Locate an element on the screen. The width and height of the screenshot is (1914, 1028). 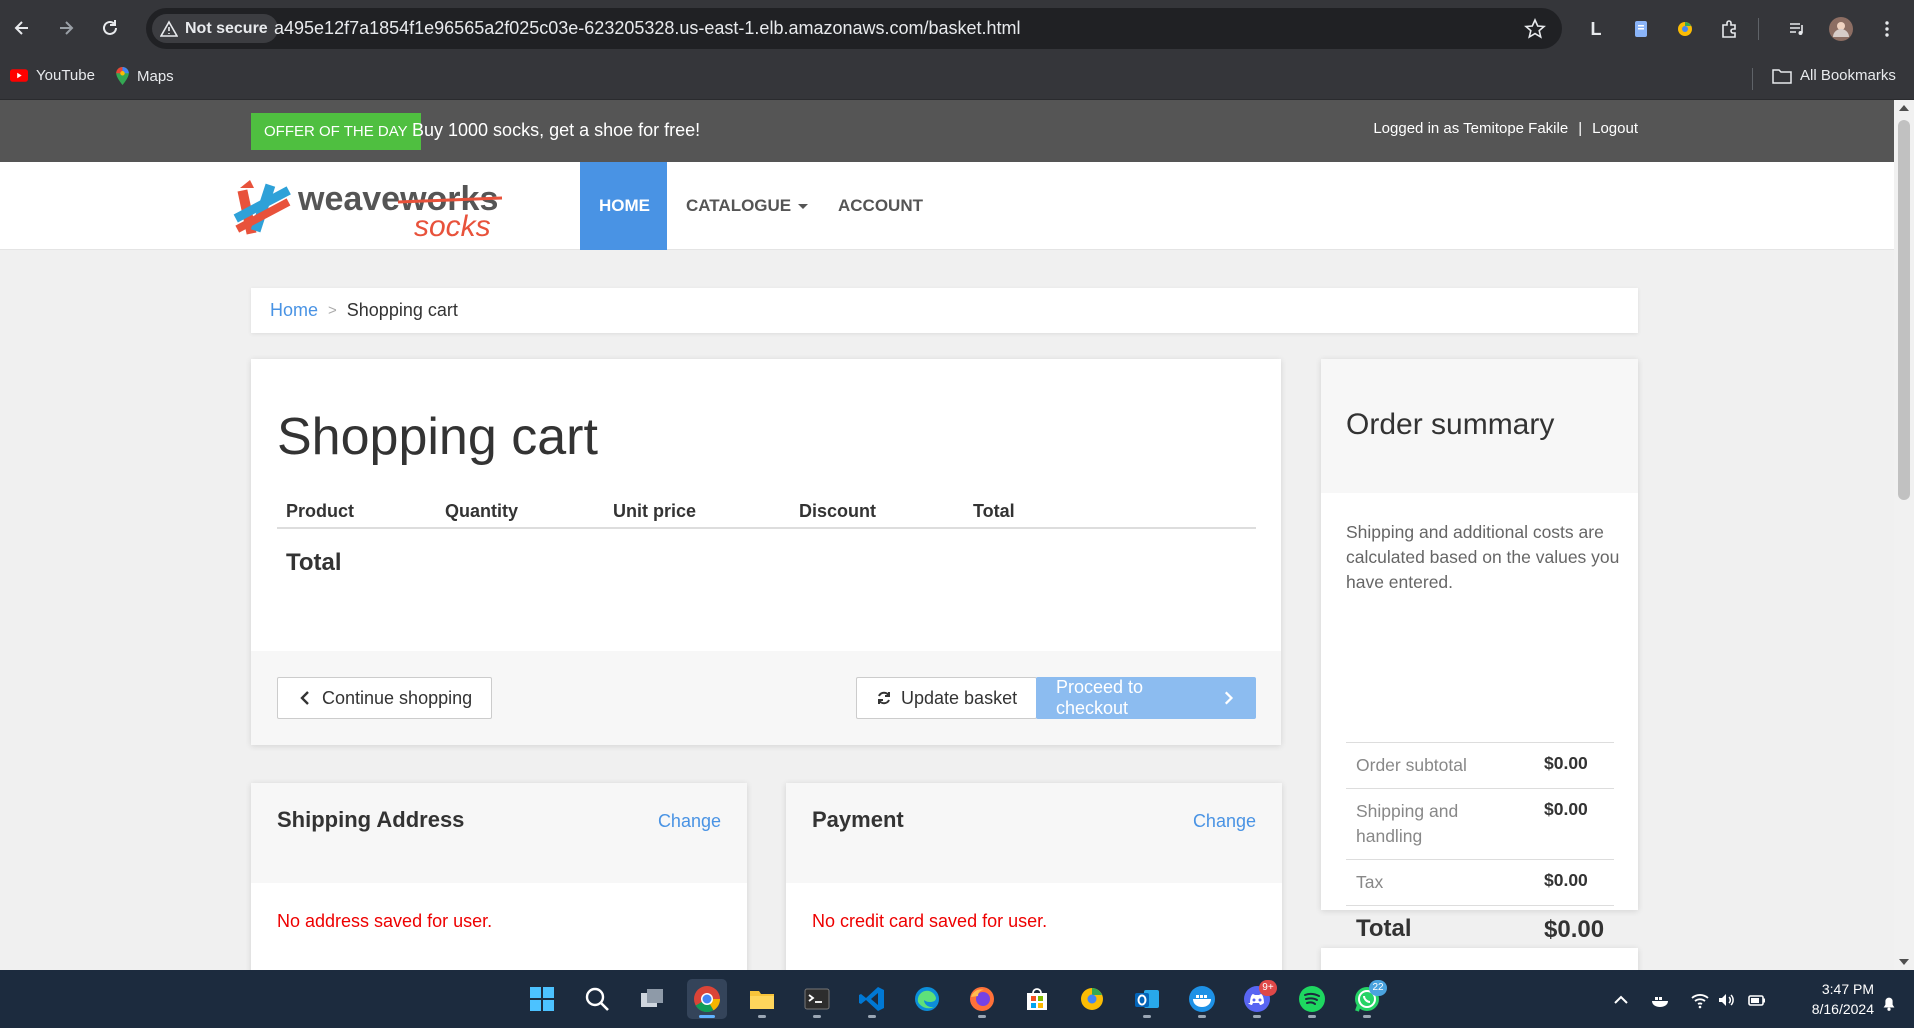
logo-text-socks: socks is located at coordinates (452, 225).